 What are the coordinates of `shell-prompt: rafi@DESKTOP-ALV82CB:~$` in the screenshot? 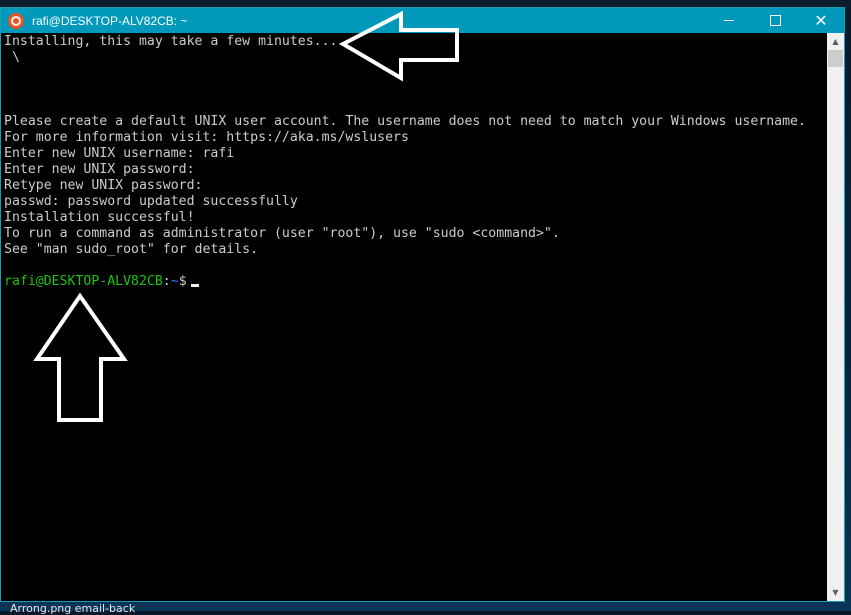 It's located at (101, 282).